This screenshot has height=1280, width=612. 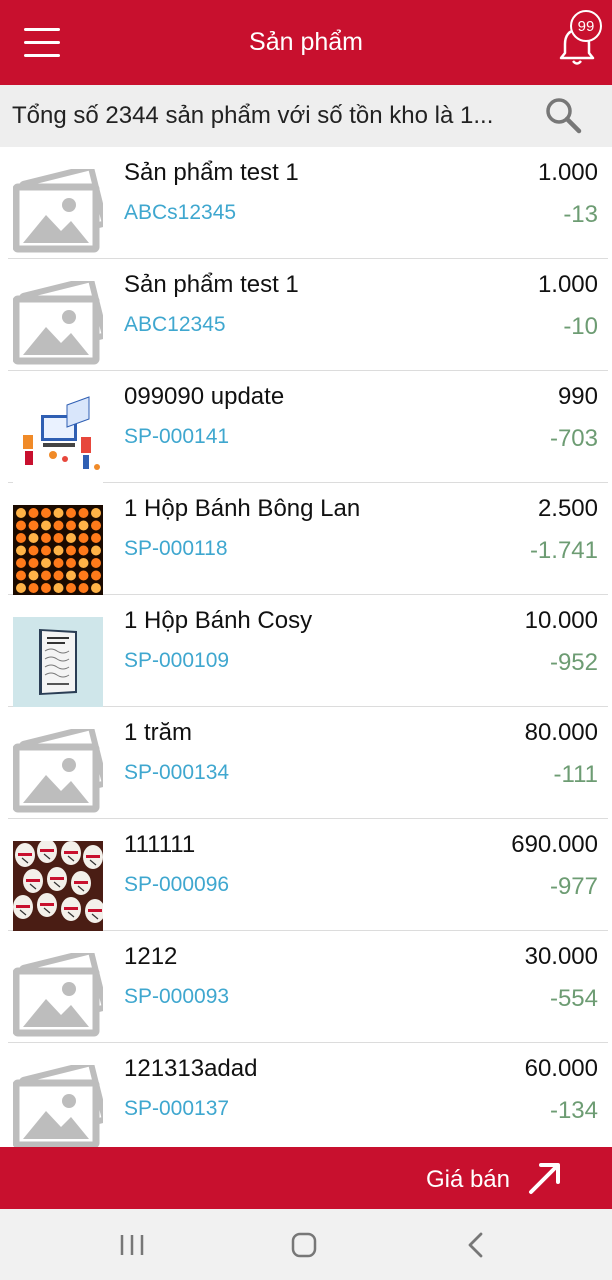 I want to click on product-name: 1 Hộp Bánh Cosy, so click(x=218, y=620).